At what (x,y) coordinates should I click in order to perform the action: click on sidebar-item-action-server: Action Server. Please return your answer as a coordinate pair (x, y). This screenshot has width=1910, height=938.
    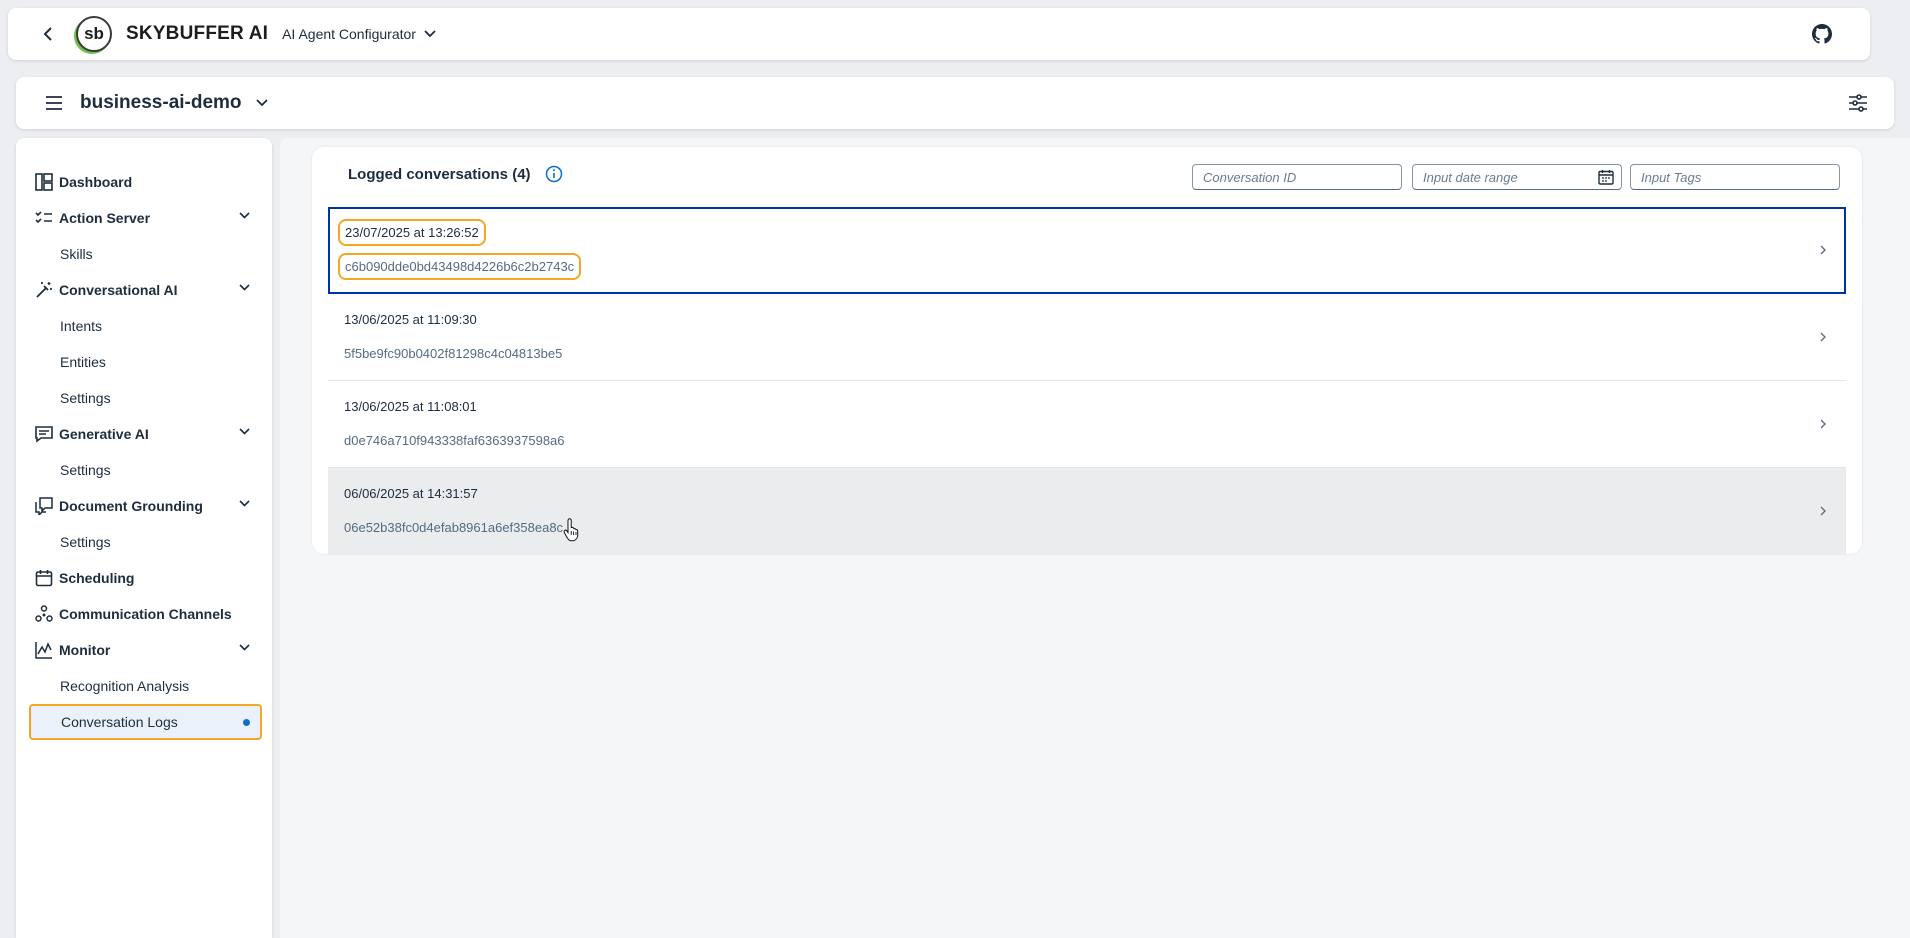
    Looking at the image, I should click on (144, 218).